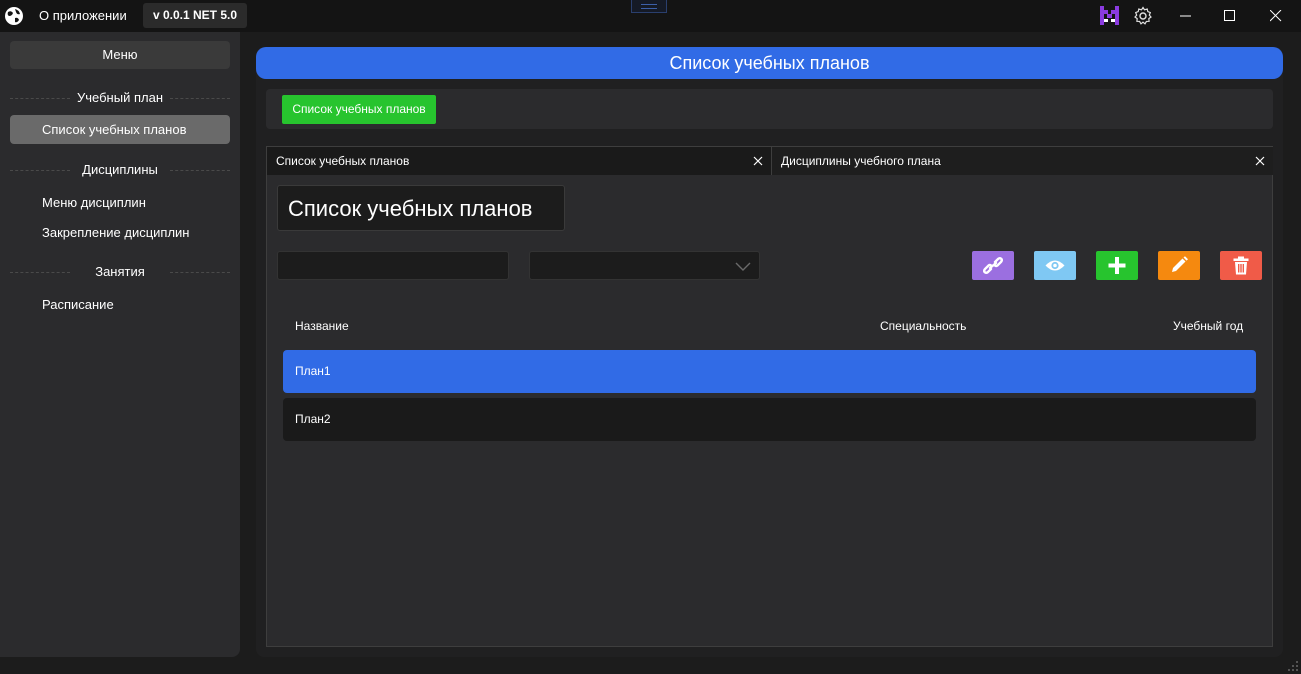 The height and width of the screenshot is (674, 1301). I want to click on table-row: План1, so click(769, 371).